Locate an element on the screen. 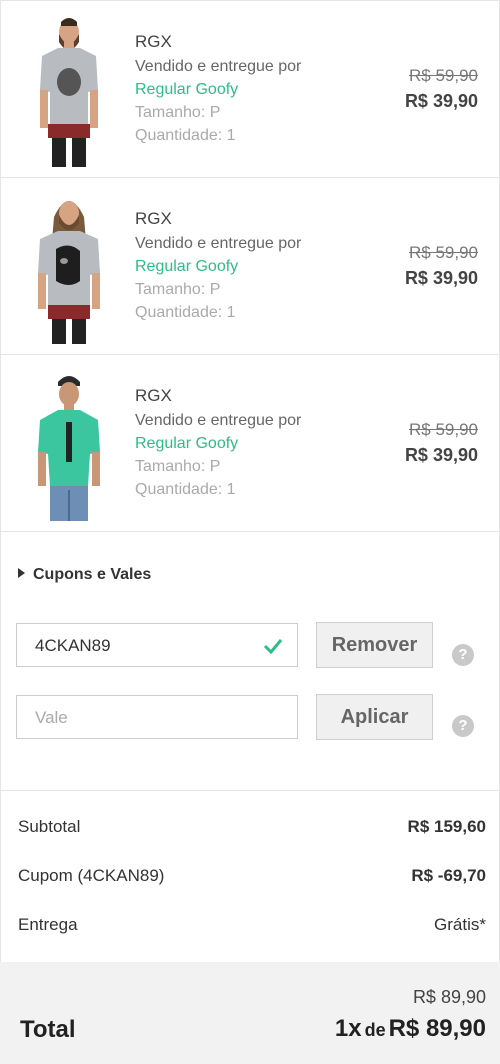 This screenshot has height=1064, width=500. checkmark-icon is located at coordinates (273, 646).